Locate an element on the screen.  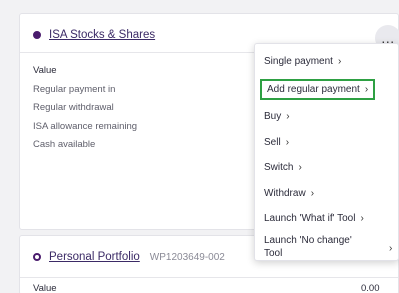
menu-item-label: Single payment is located at coordinates (298, 61).